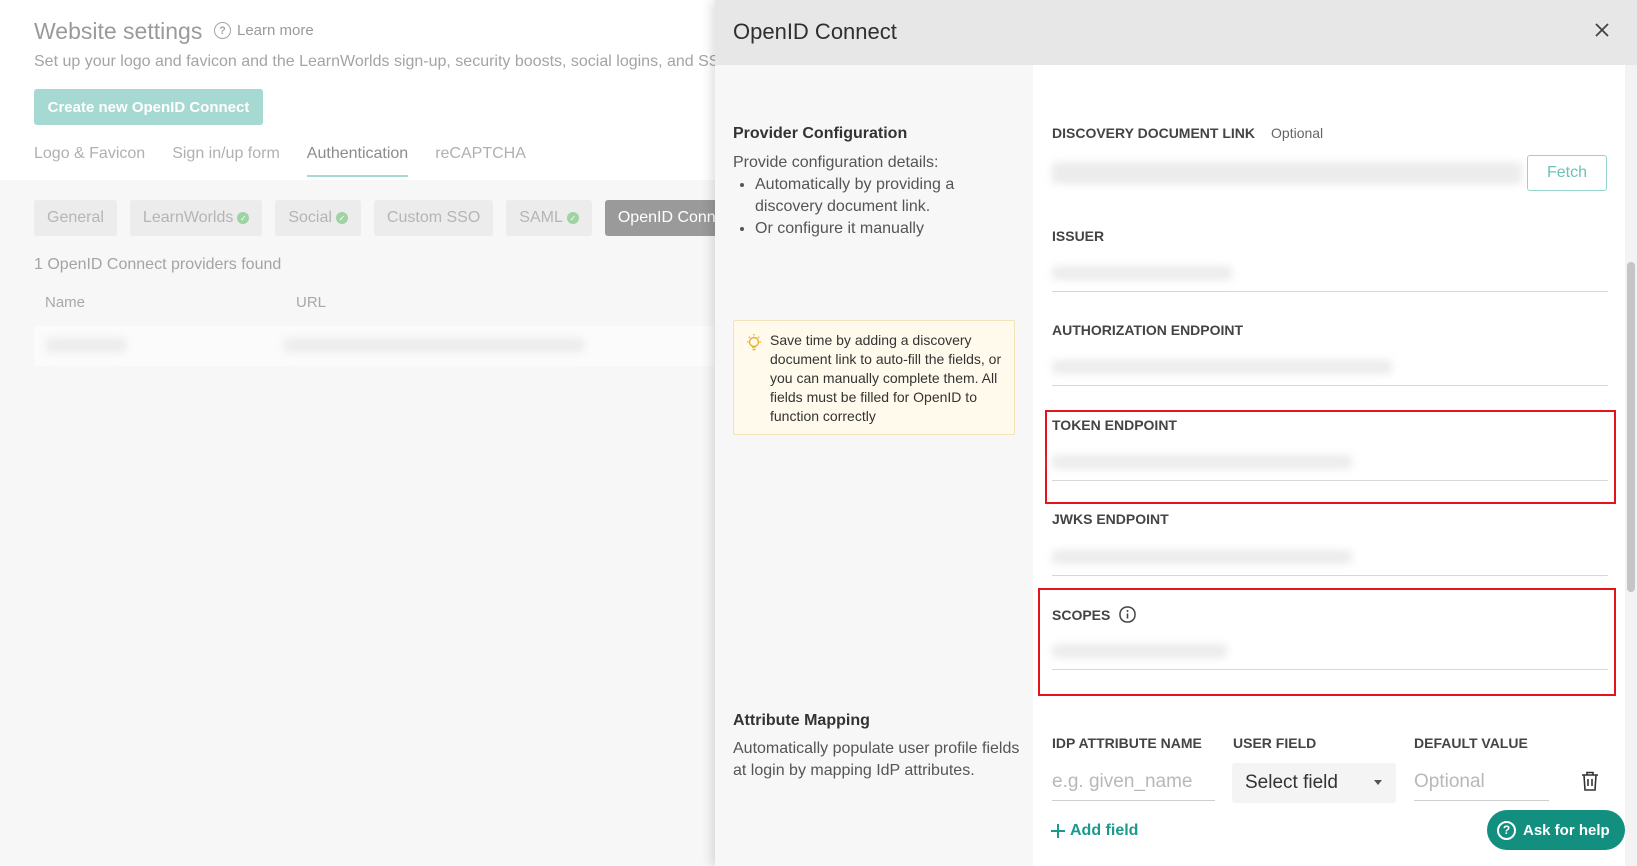 Image resolution: width=1637 pixels, height=866 pixels. What do you see at coordinates (1104, 830) in the screenshot?
I see `add-field-label: Add field` at bounding box center [1104, 830].